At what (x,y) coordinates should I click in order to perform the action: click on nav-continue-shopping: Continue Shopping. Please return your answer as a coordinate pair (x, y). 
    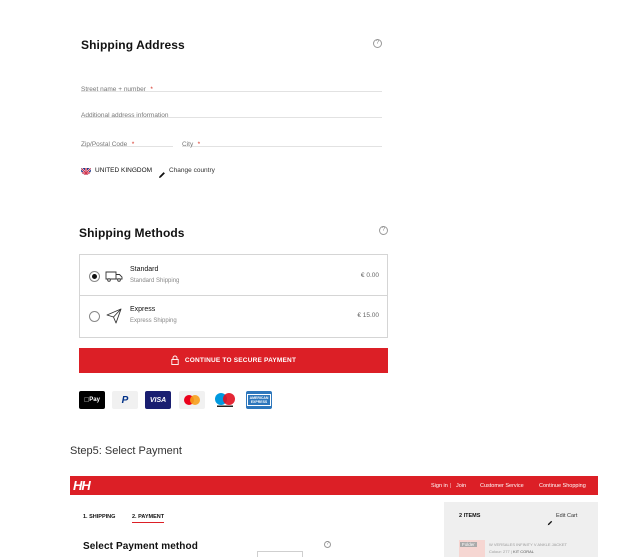
    Looking at the image, I should click on (562, 486).